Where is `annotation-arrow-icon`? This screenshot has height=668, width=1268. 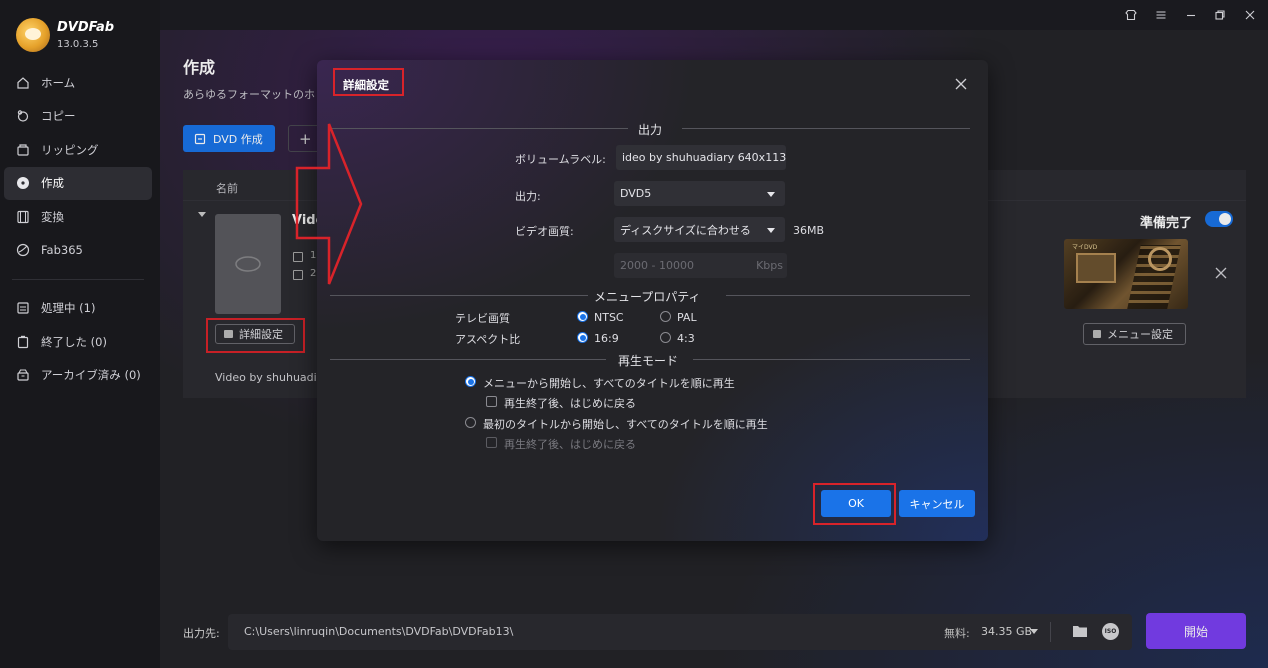 annotation-arrow-icon is located at coordinates (329, 204).